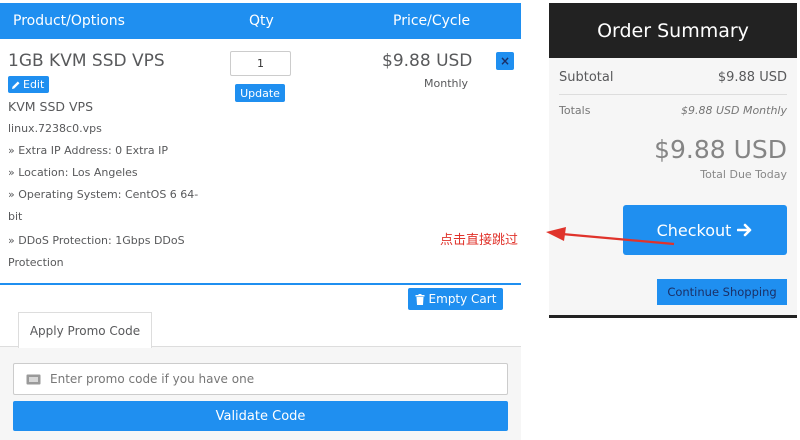 This screenshot has height=440, width=800. What do you see at coordinates (16, 85) in the screenshot?
I see `pencil-icon` at bounding box center [16, 85].